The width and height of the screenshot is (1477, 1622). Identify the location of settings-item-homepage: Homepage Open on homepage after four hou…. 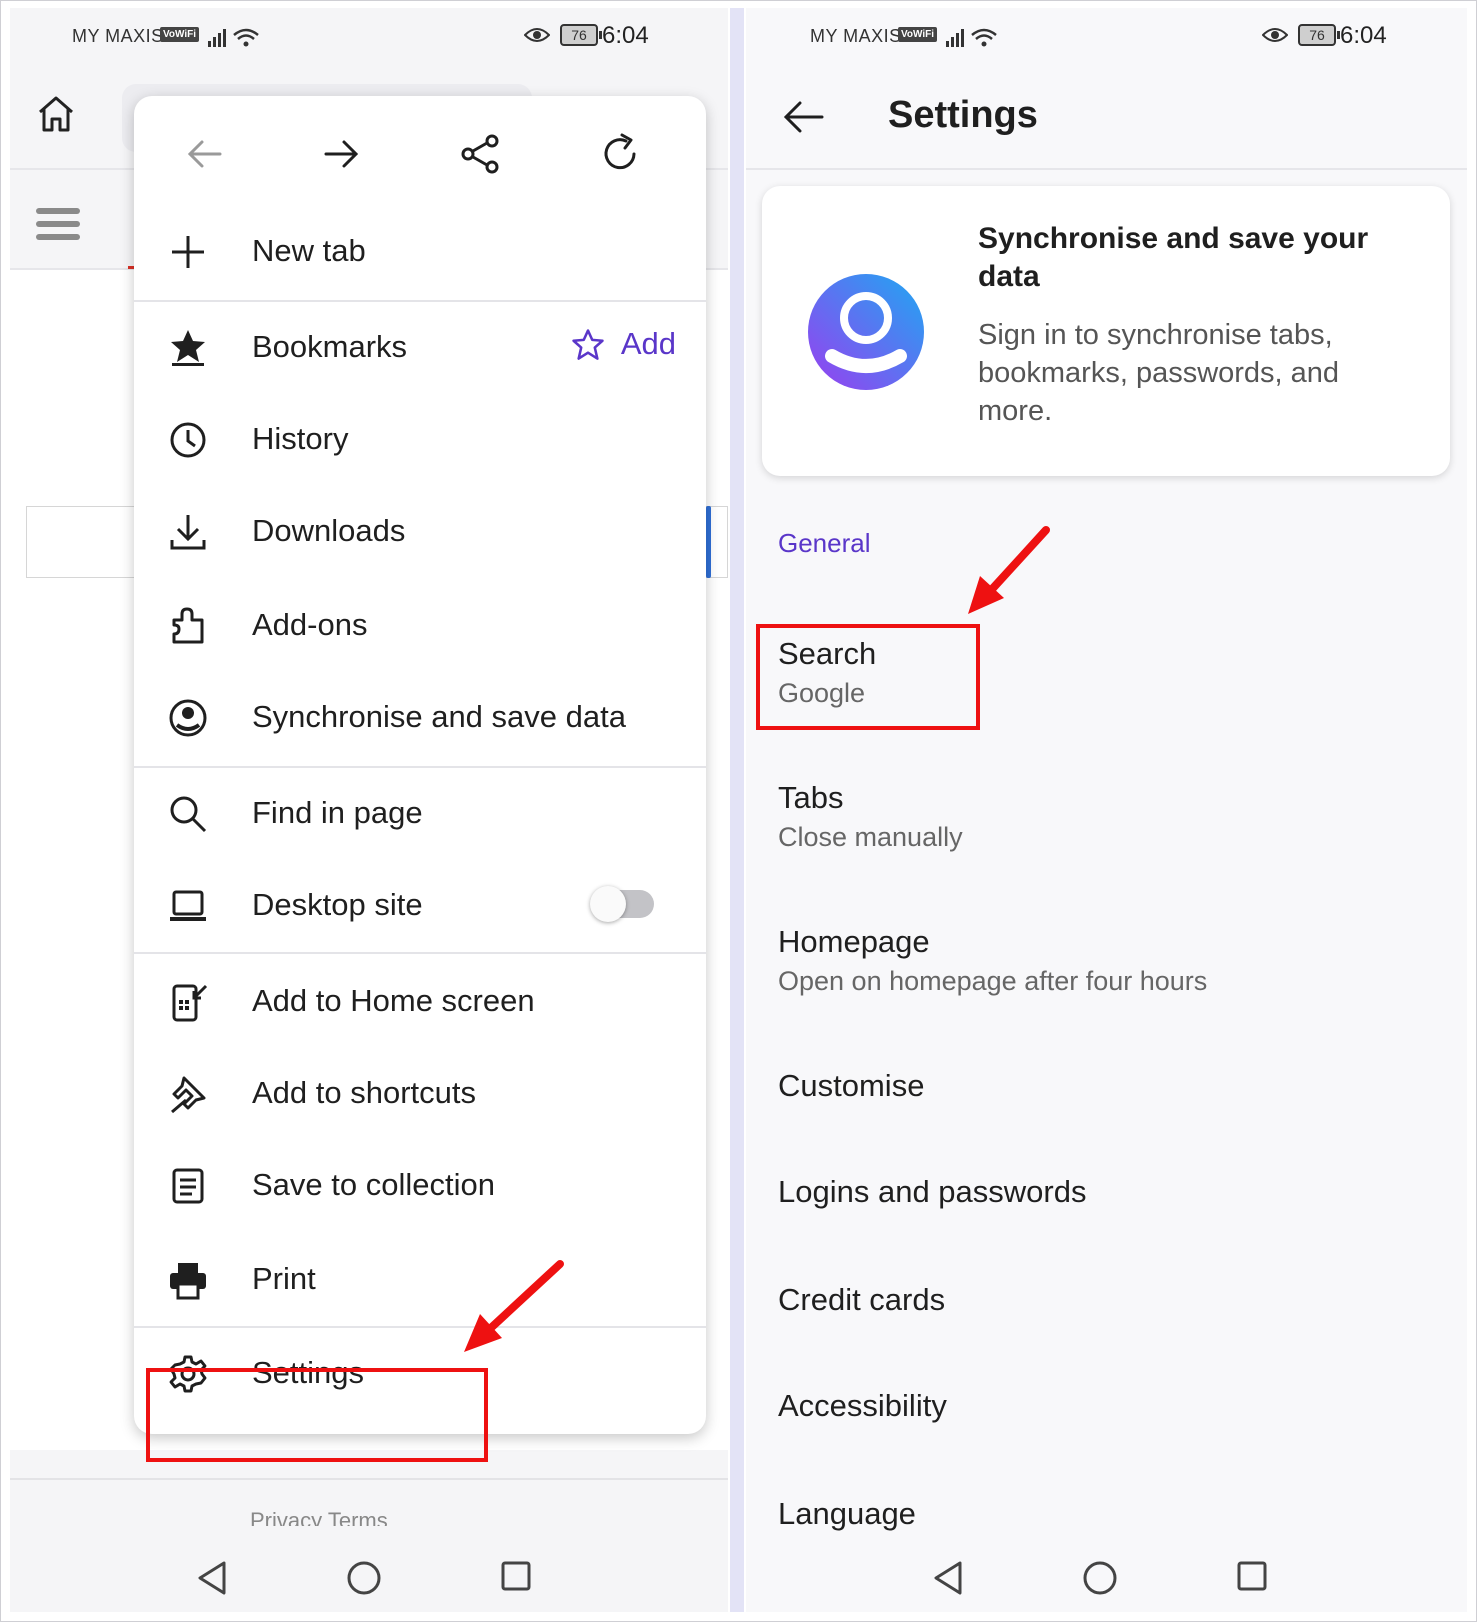
(1108, 960).